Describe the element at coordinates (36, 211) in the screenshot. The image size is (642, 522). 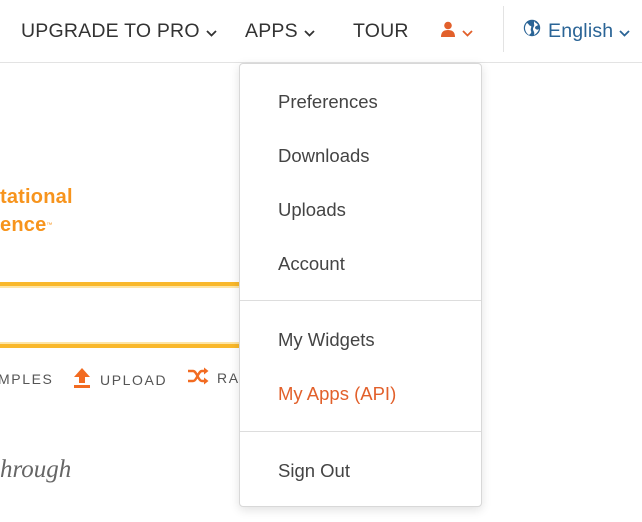
I see `hero-title: tational ence™` at that location.